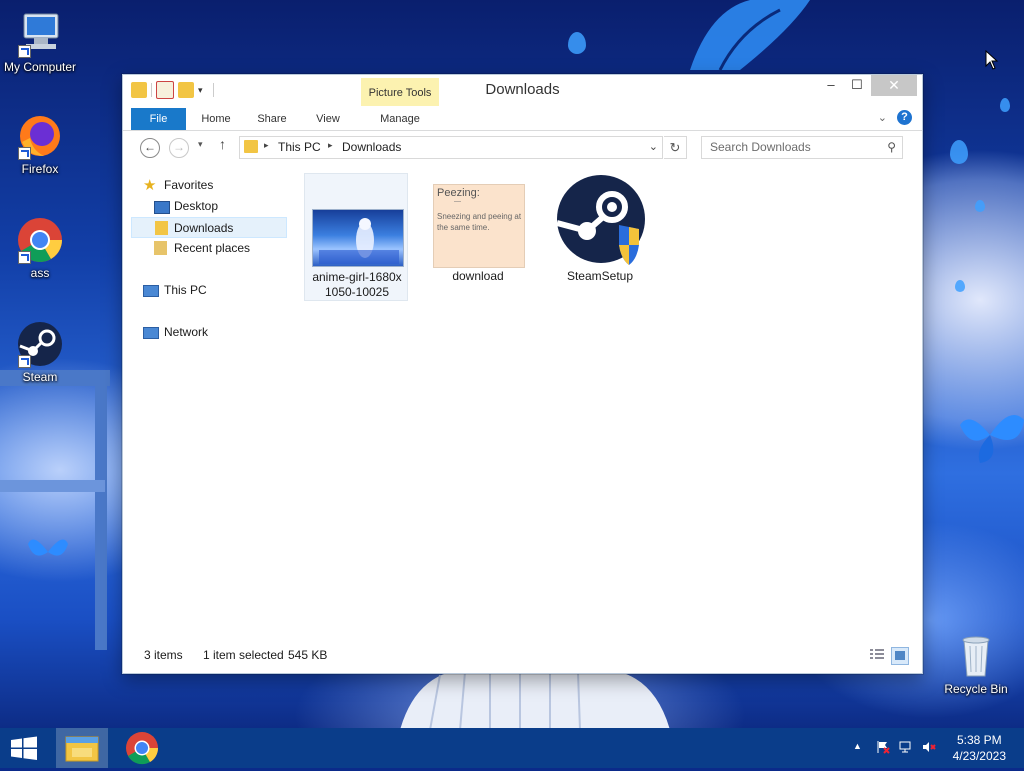 The image size is (1024, 771). Describe the element at coordinates (40, 344) in the screenshot. I see `steam-icon` at that location.